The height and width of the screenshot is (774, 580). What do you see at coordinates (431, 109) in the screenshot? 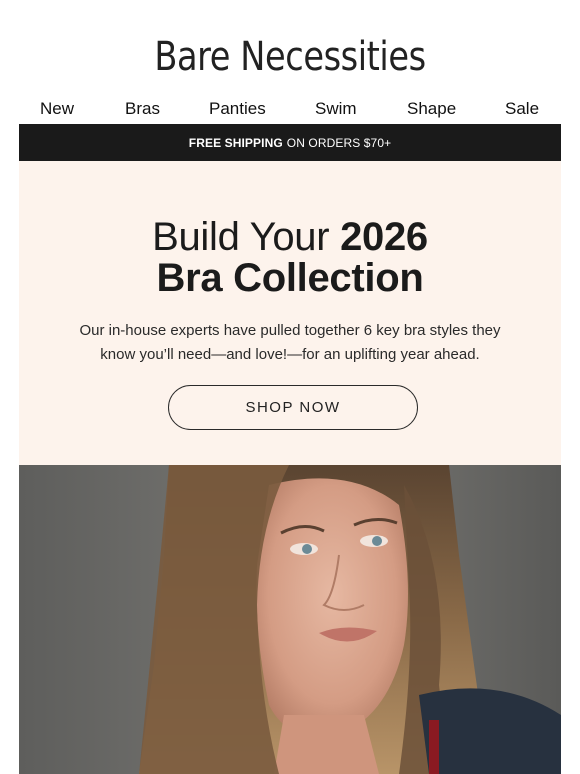
I see `nav-item-shape: Shape` at bounding box center [431, 109].